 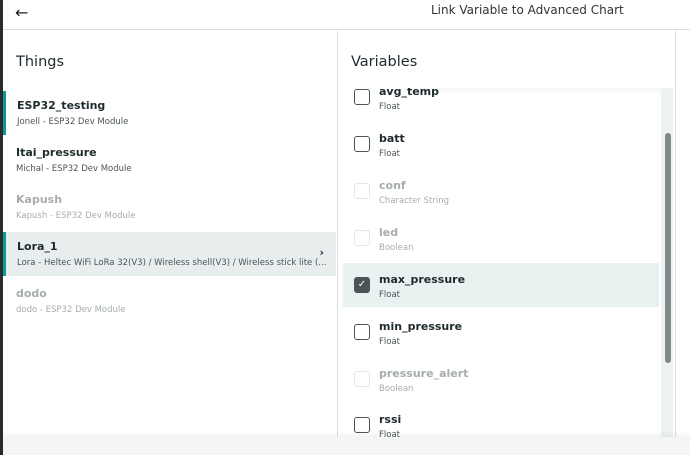 What do you see at coordinates (392, 138) in the screenshot?
I see `variable-name: batt` at bounding box center [392, 138].